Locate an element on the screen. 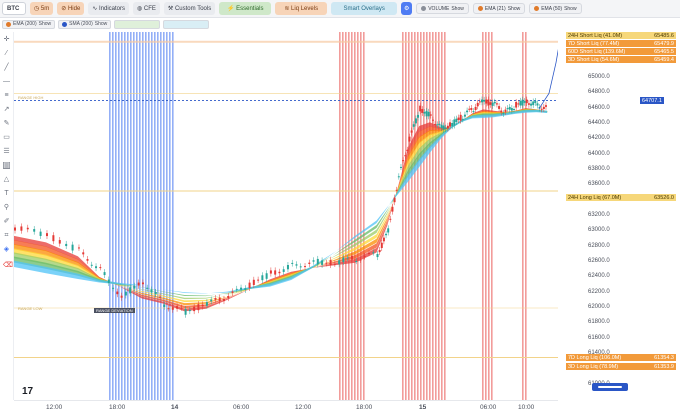 This screenshot has height=414, width=680. arrow-icon: ↗ is located at coordinates (6, 109).